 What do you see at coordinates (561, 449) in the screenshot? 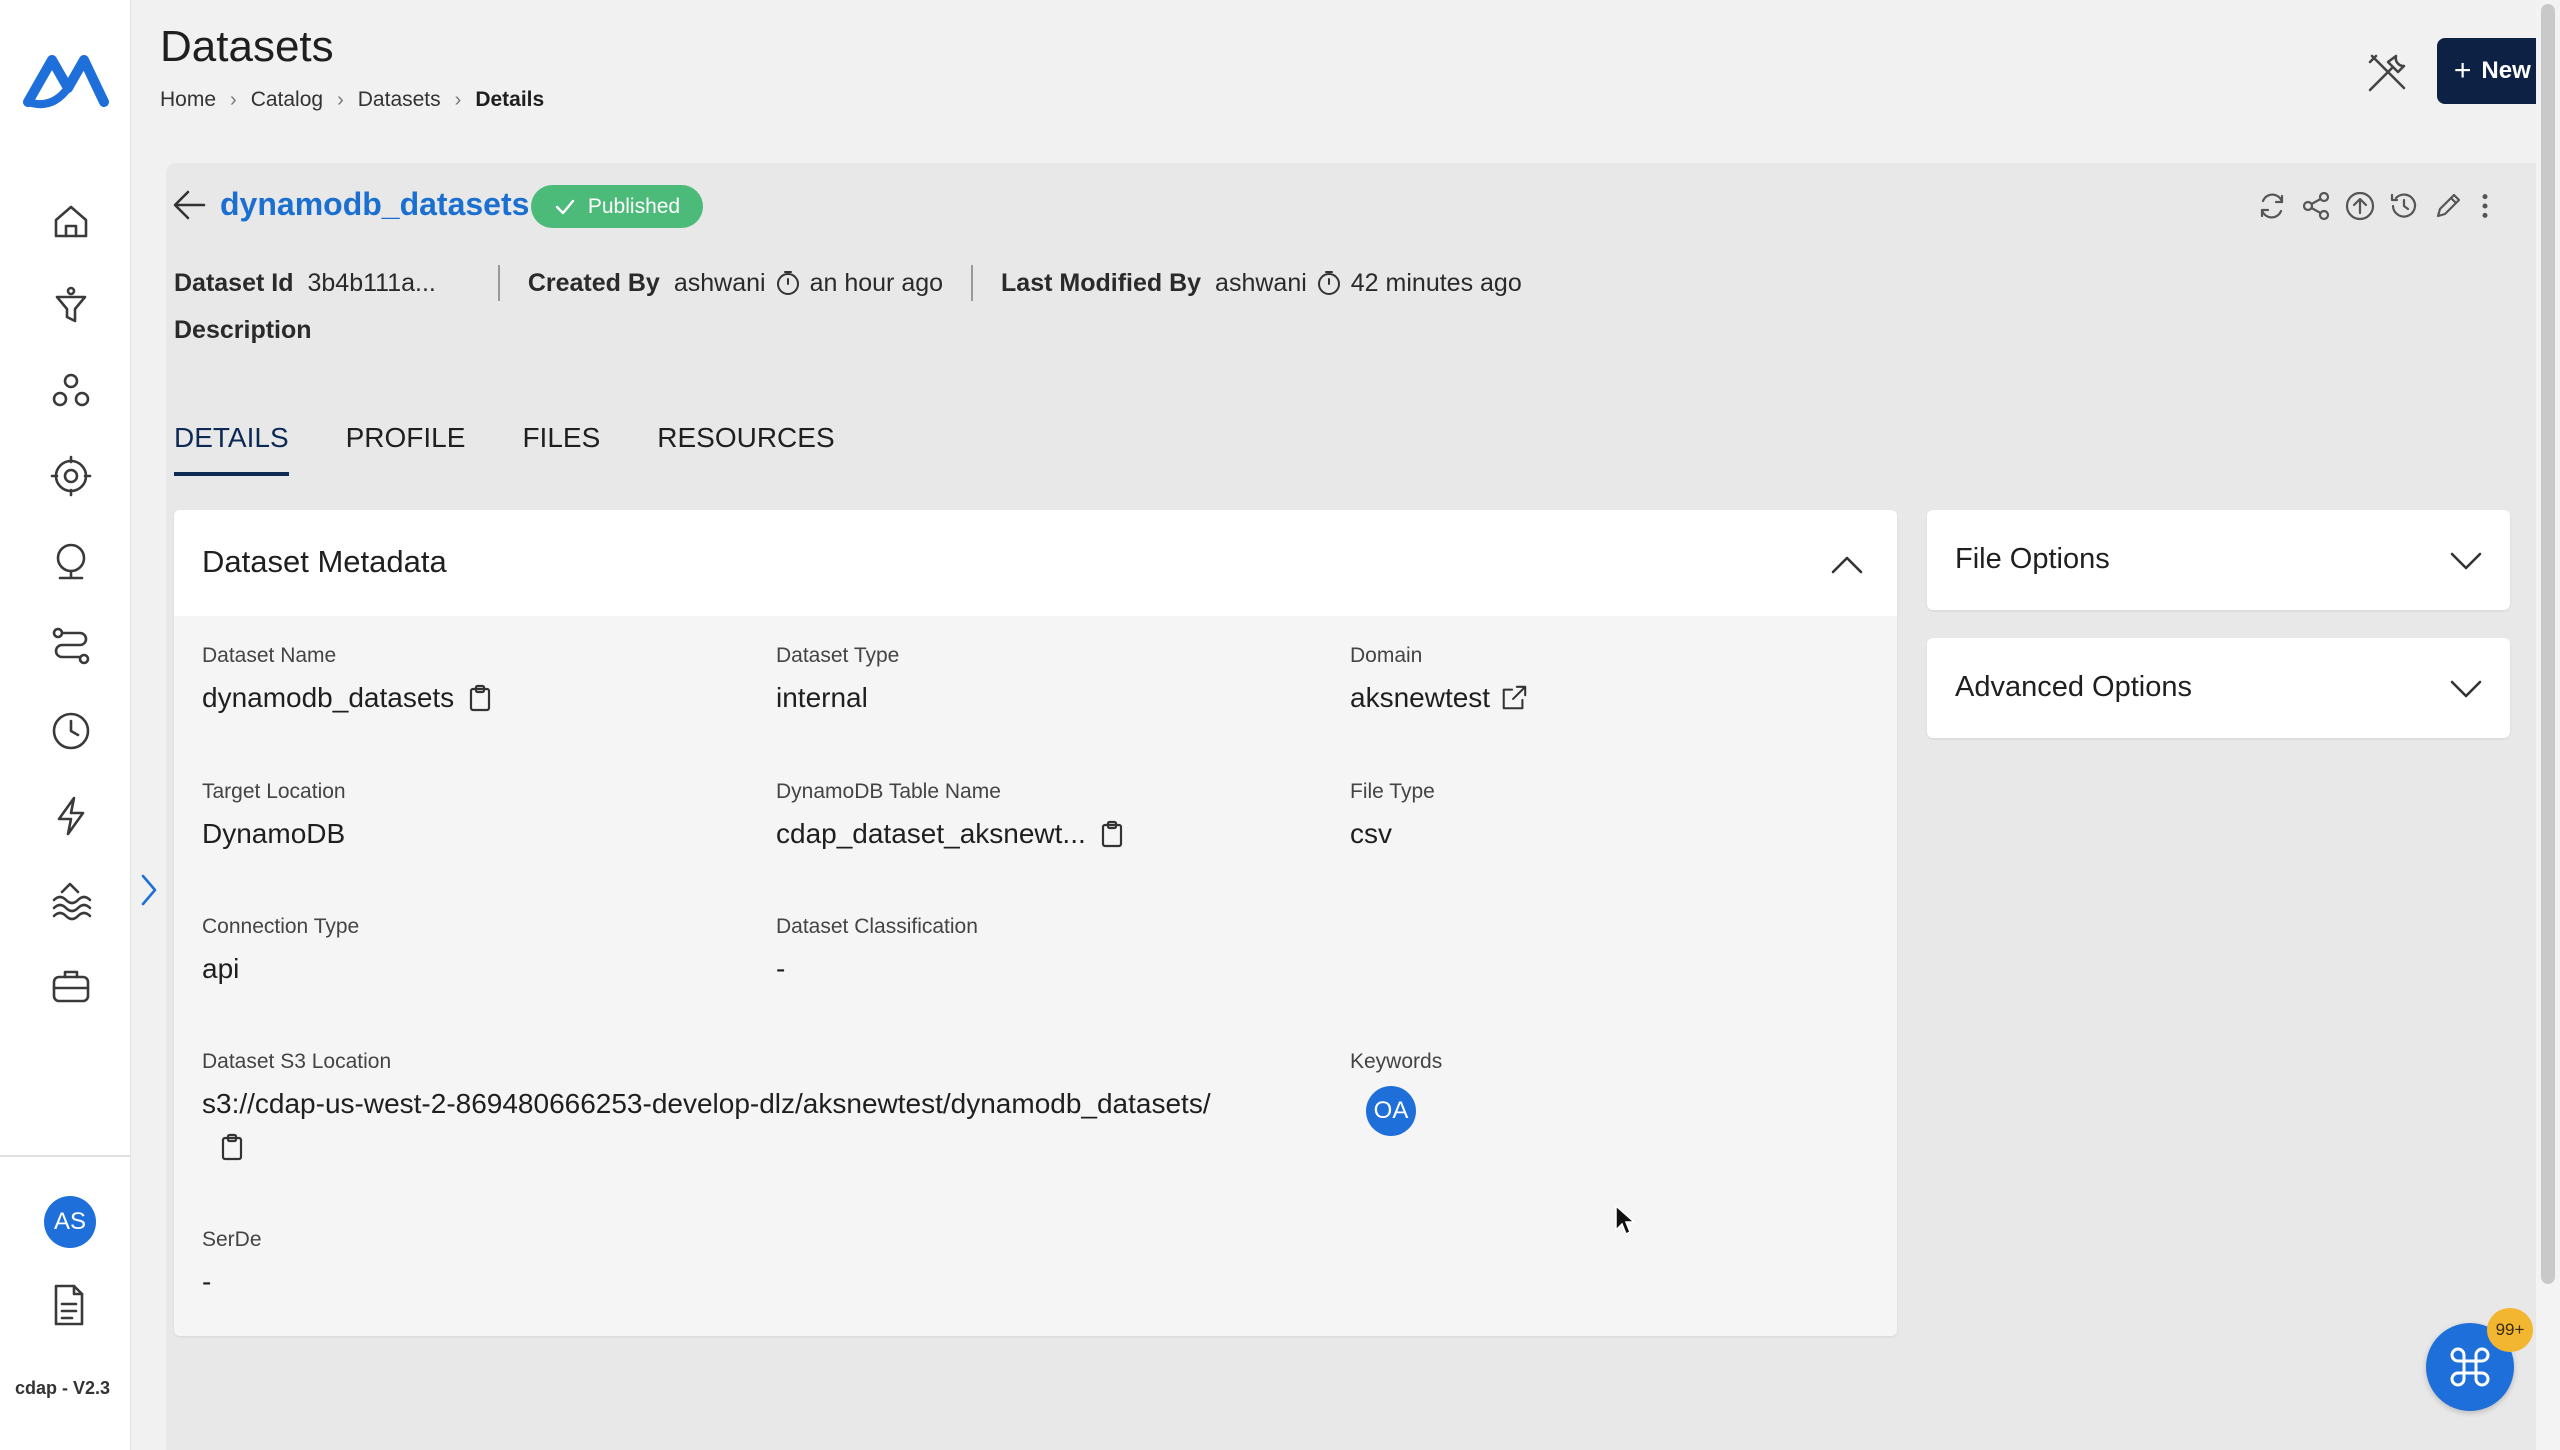
I see `tab-files: FILES` at bounding box center [561, 449].